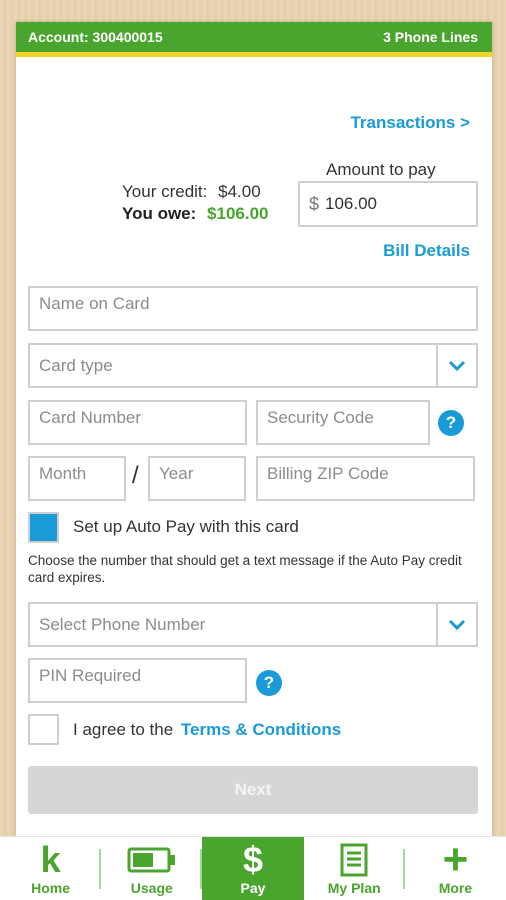 The height and width of the screenshot is (900, 506). Describe the element at coordinates (343, 422) in the screenshot. I see `security-code-input: Security Code` at that location.